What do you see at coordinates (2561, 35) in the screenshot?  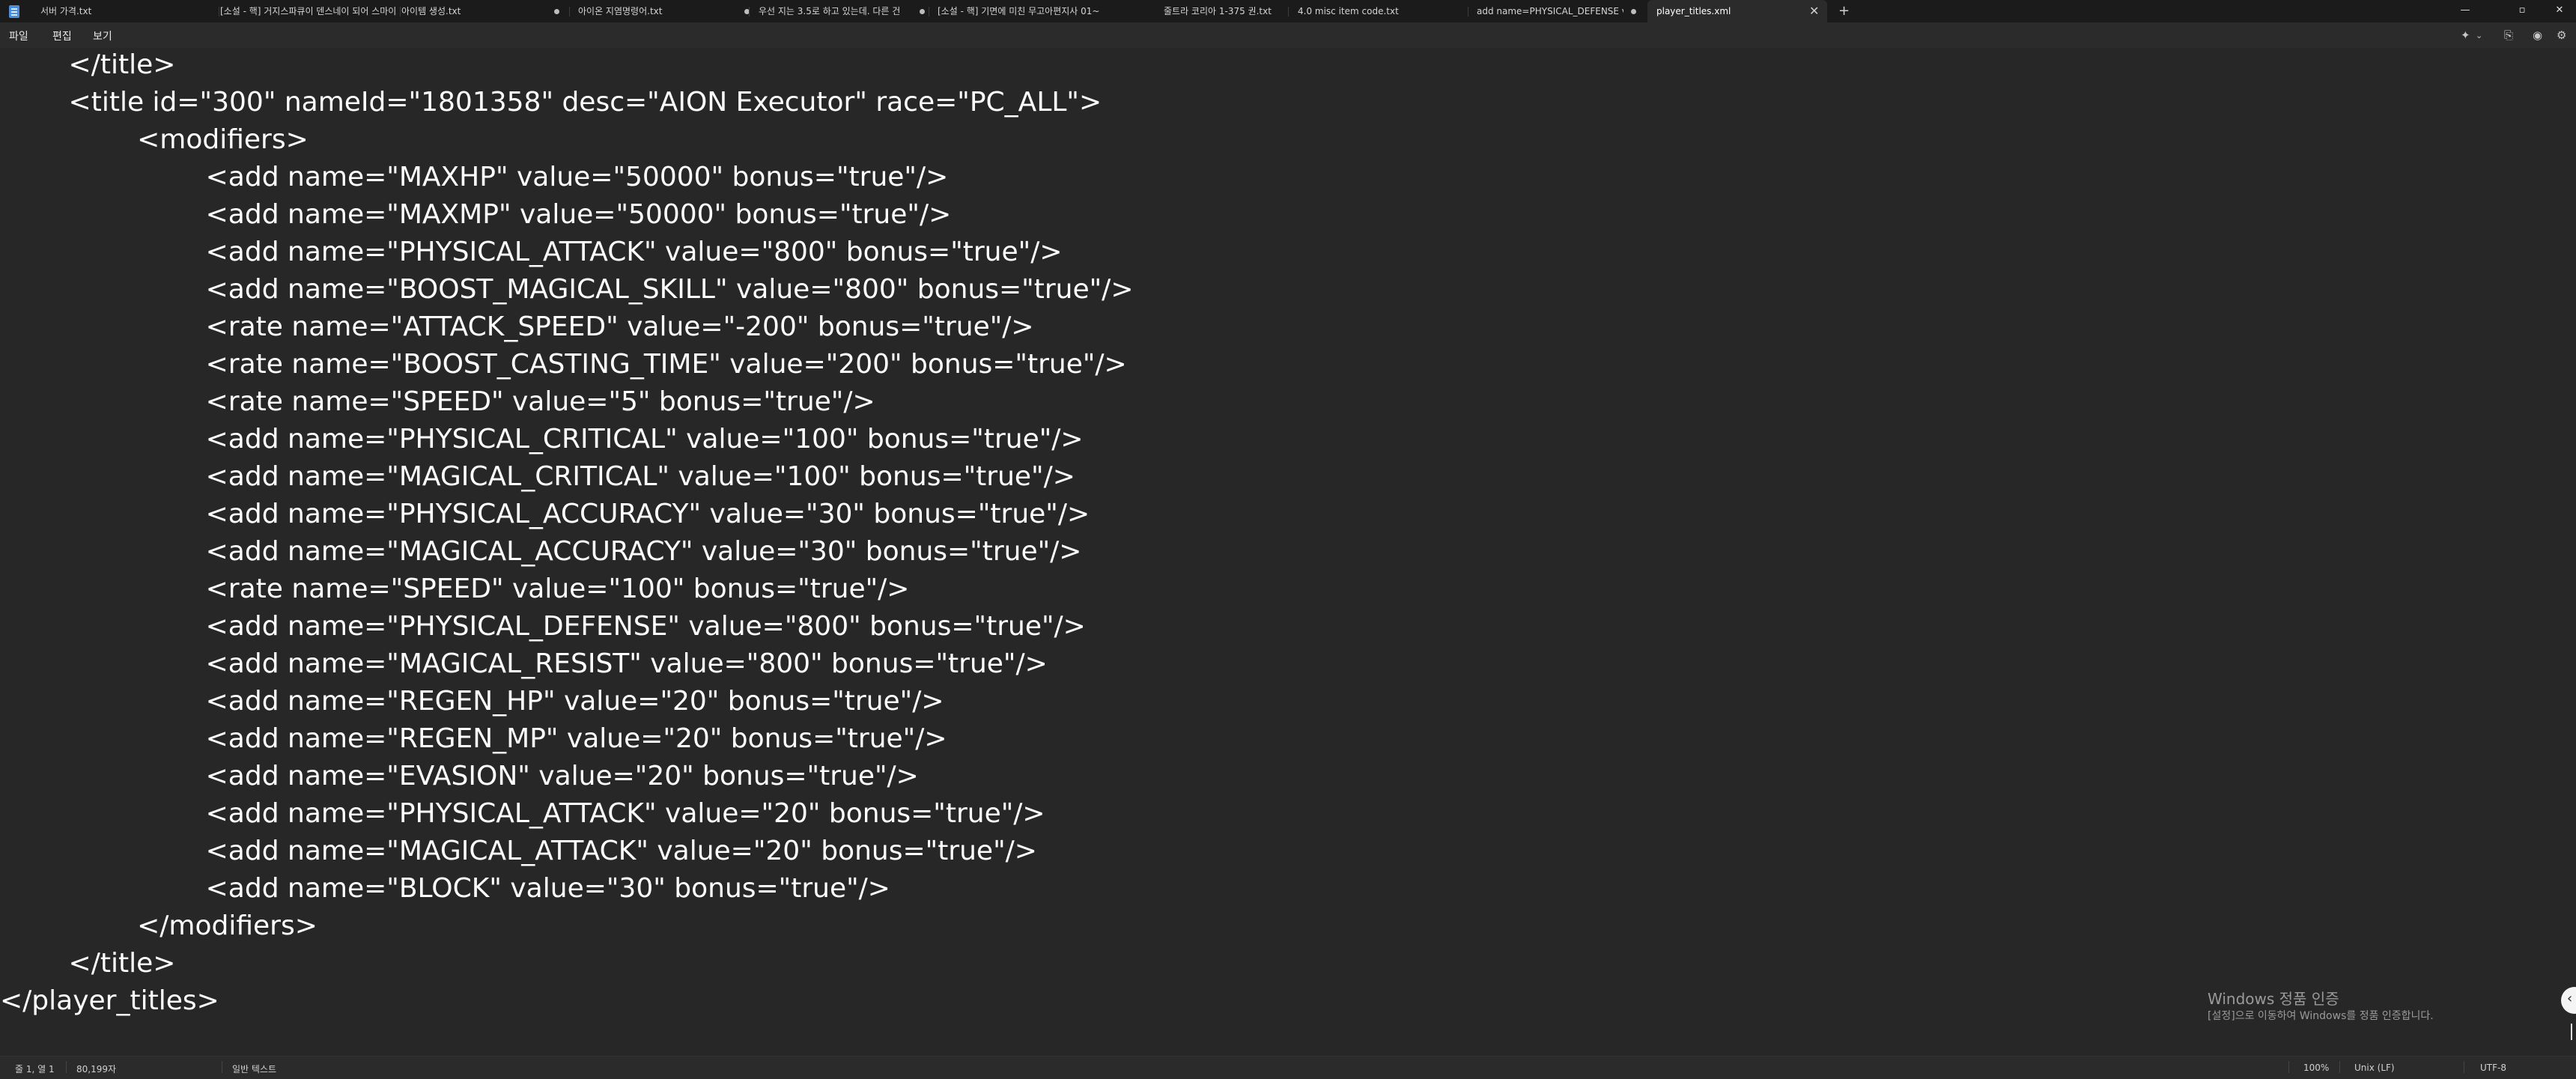 I see `gear-icon: ⚙` at bounding box center [2561, 35].